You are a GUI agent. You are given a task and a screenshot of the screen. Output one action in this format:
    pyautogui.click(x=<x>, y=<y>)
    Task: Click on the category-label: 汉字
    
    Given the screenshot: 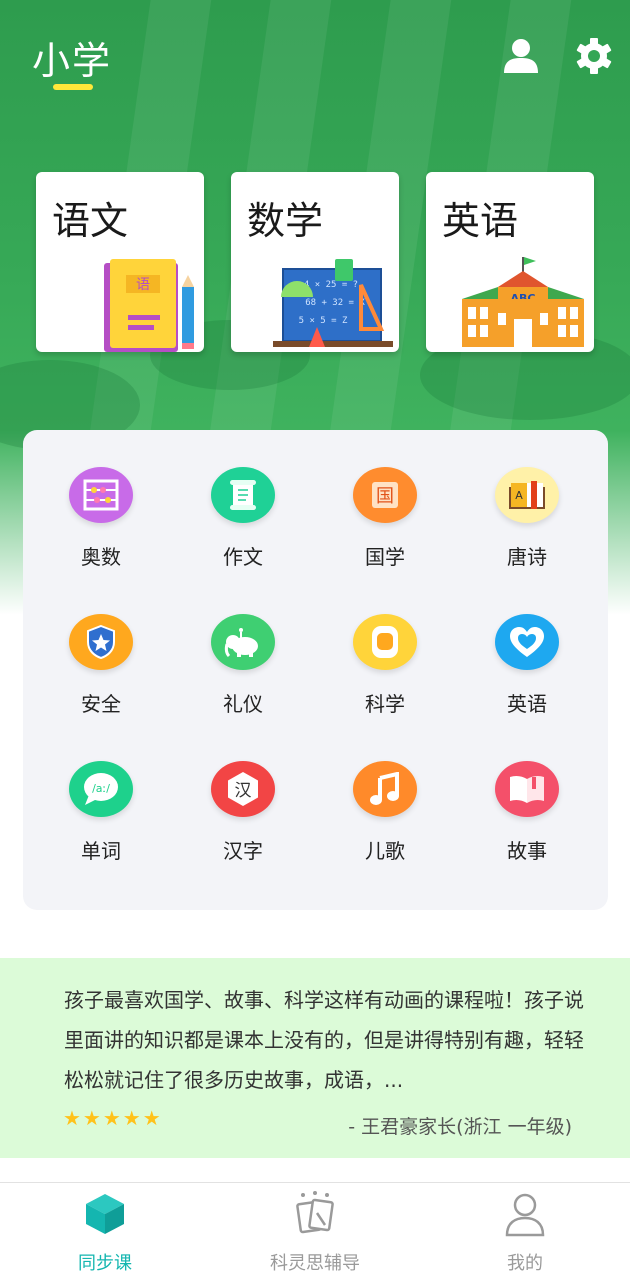 What is the action you would take?
    pyautogui.click(x=243, y=851)
    